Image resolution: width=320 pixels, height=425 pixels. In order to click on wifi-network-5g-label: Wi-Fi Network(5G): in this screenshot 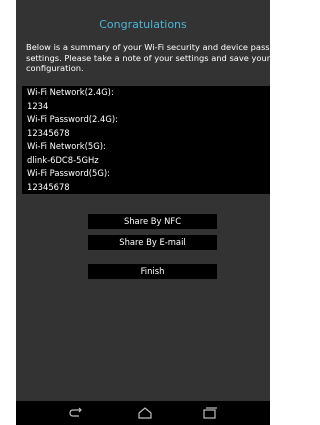, I will do `click(66, 146)`.